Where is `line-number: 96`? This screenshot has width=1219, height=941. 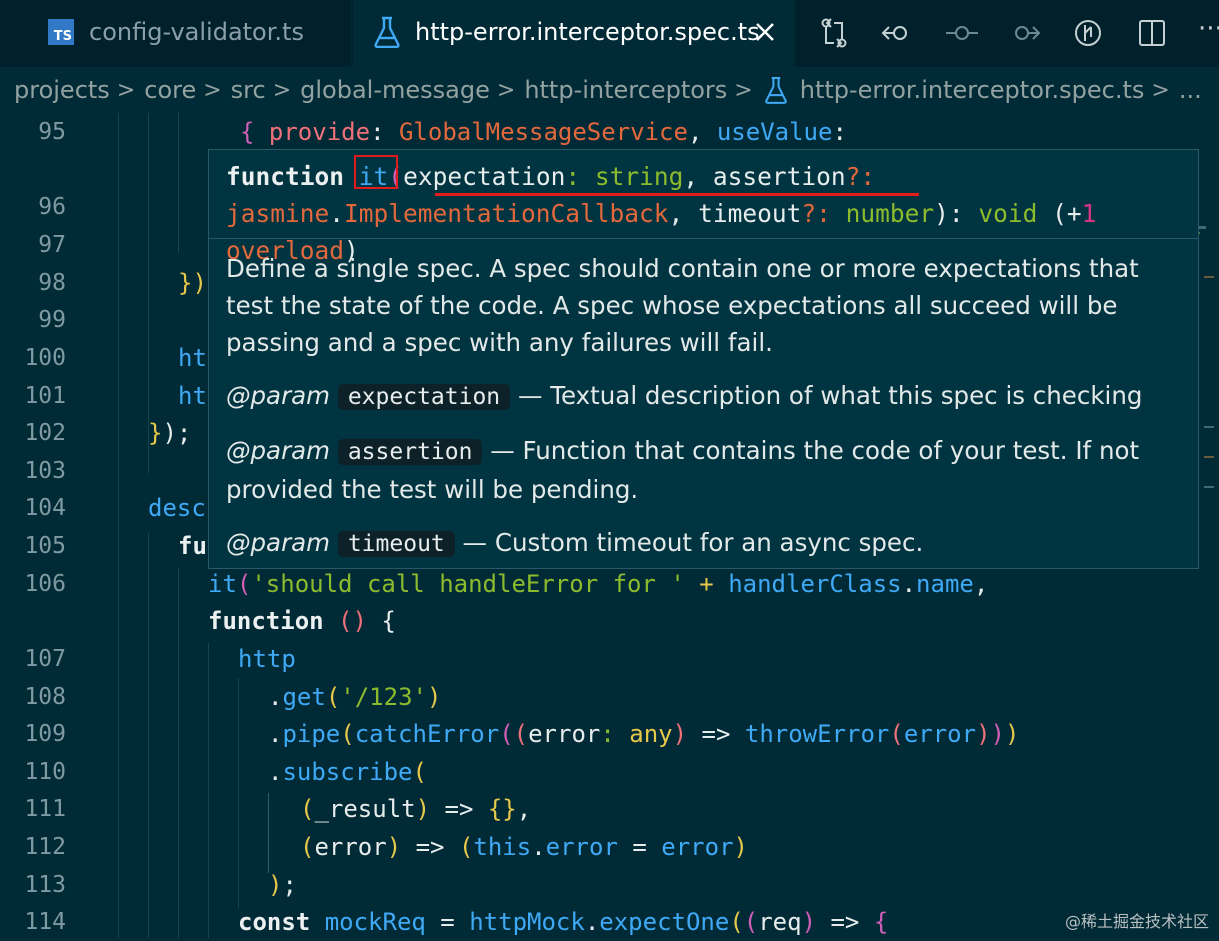 line-number: 96 is located at coordinates (52, 207).